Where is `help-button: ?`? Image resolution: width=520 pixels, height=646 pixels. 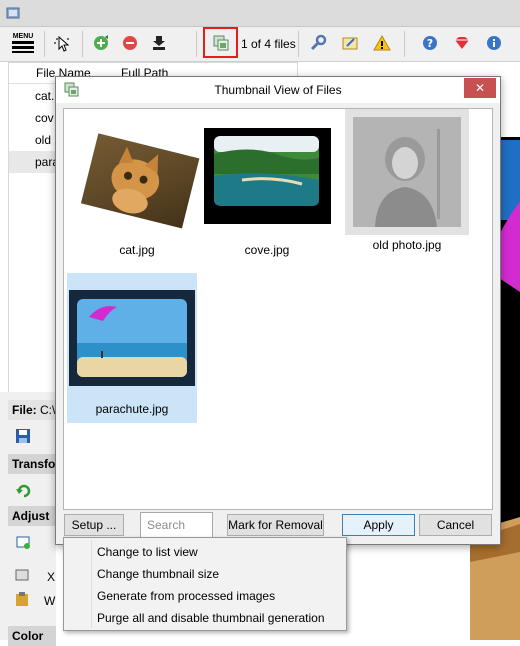 help-button: ? is located at coordinates (430, 43).